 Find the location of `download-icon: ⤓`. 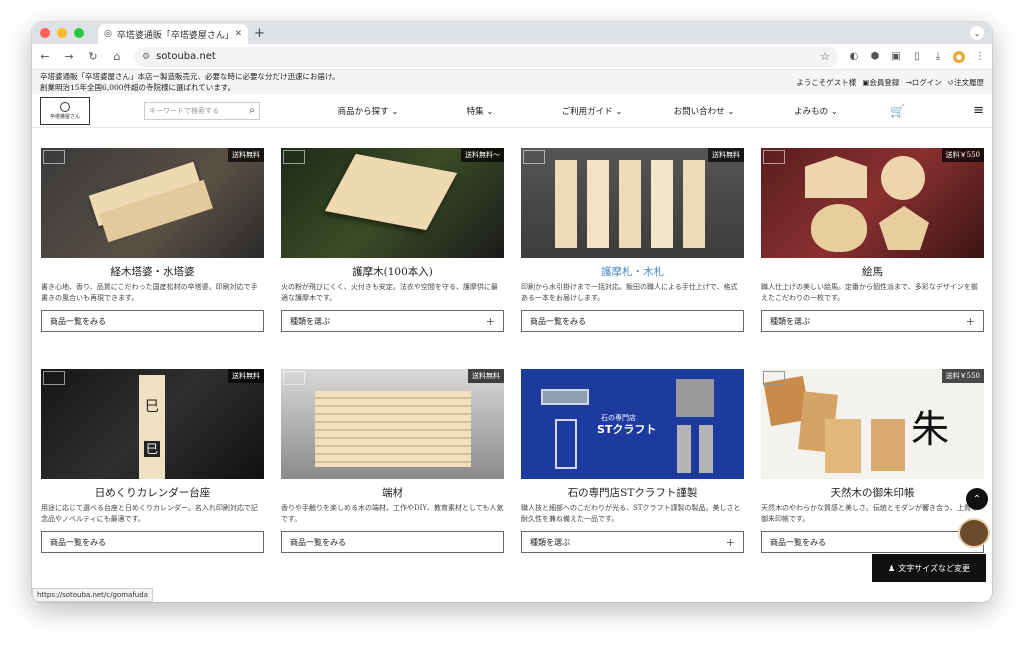

download-icon: ⤓ is located at coordinates (938, 57).